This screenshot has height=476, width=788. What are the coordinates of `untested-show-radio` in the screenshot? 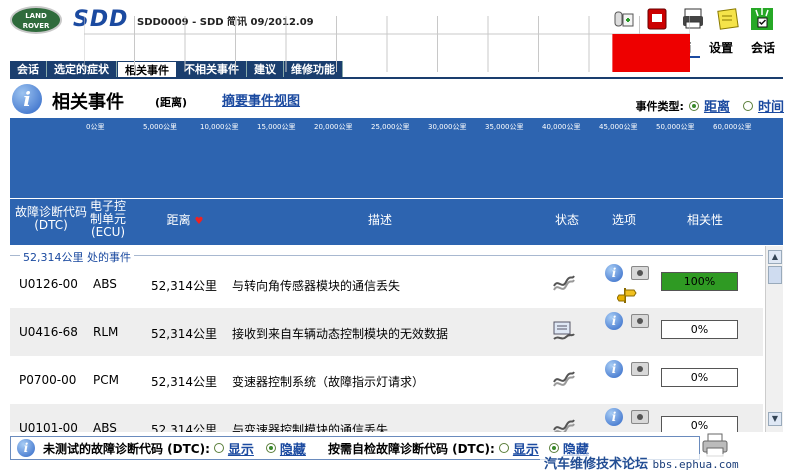 It's located at (218, 448).